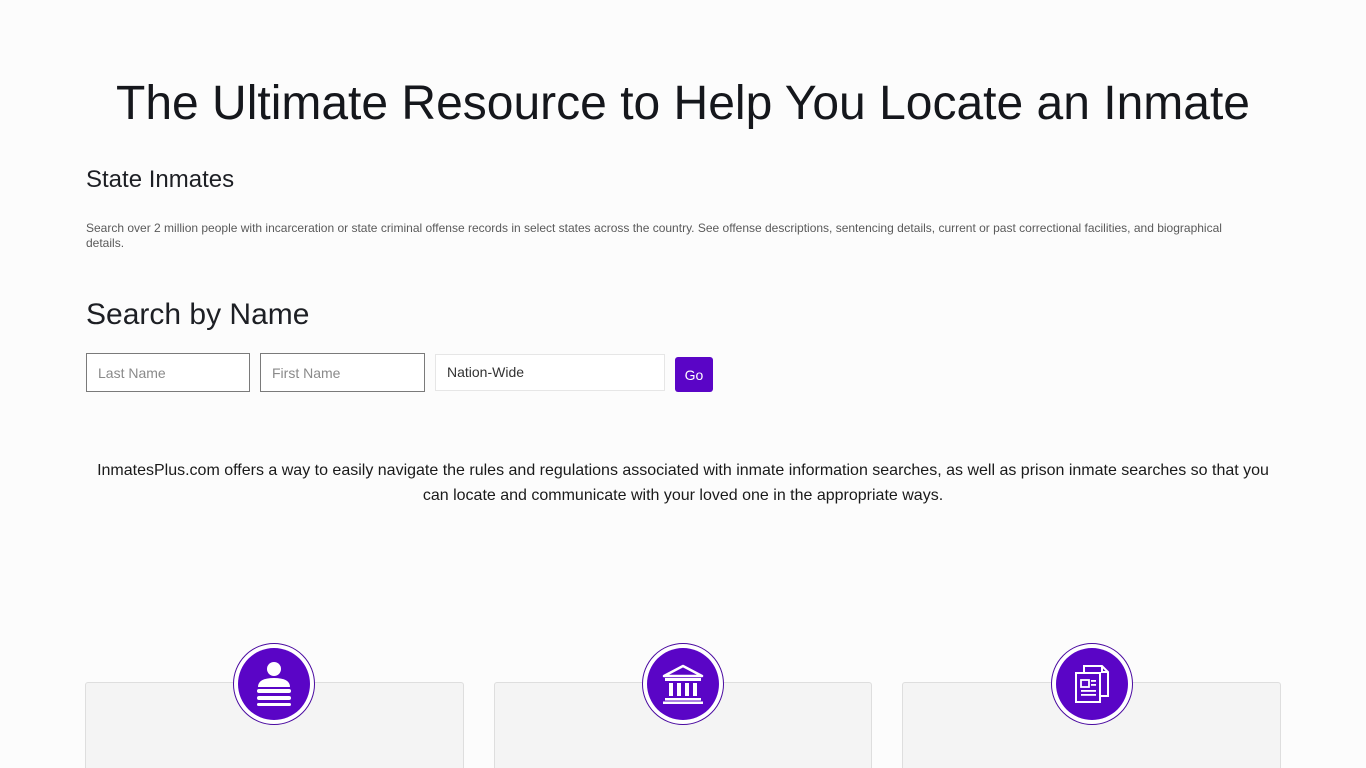 Image resolution: width=1366 pixels, height=768 pixels. I want to click on state-inmates-heading: State Inmates, so click(160, 179).